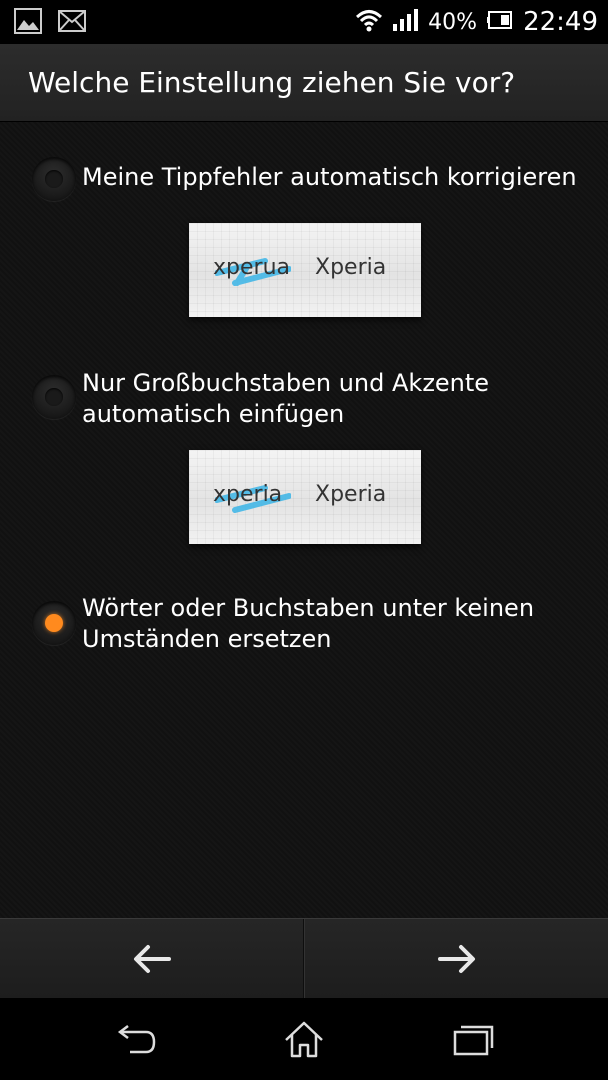 This screenshot has height=1080, width=608. Describe the element at coordinates (405, 22) in the screenshot. I see `signal-icon` at that location.